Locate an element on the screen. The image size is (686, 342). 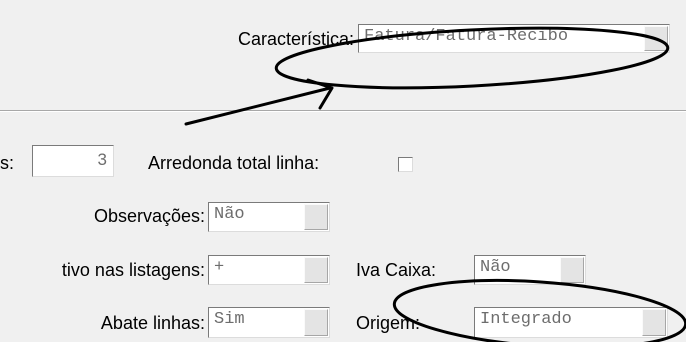
casas-label: s: is located at coordinates (7, 163).